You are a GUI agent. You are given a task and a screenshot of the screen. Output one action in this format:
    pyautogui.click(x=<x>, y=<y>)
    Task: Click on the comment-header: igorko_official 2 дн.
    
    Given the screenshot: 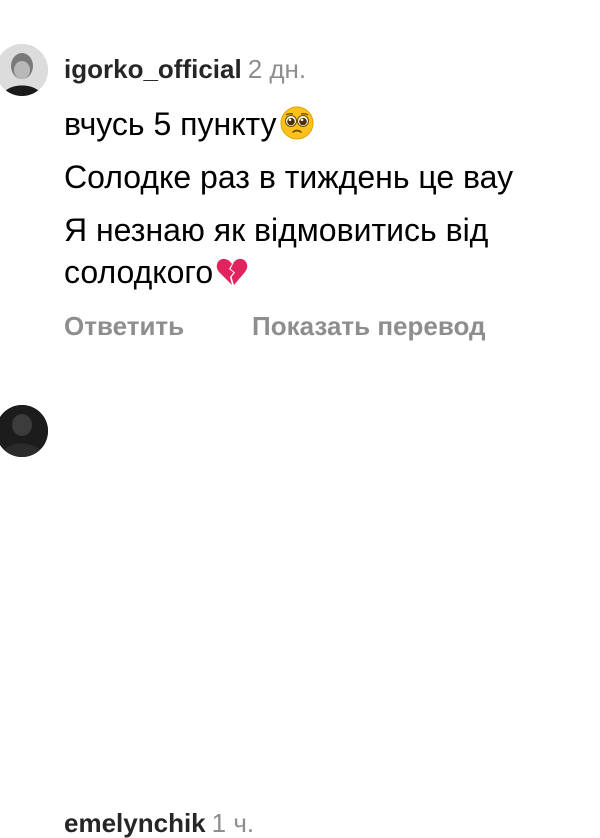 What is the action you would take?
    pyautogui.click(x=185, y=69)
    